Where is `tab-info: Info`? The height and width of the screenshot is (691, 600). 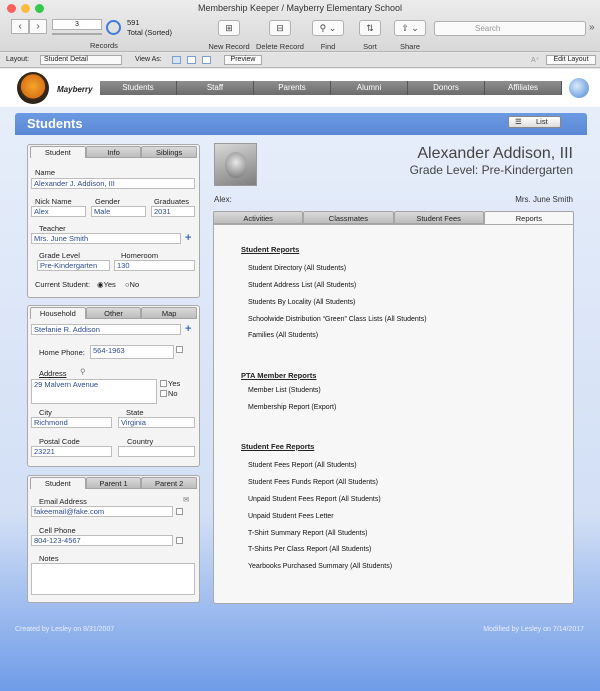
tab-info: Info is located at coordinates (113, 152).